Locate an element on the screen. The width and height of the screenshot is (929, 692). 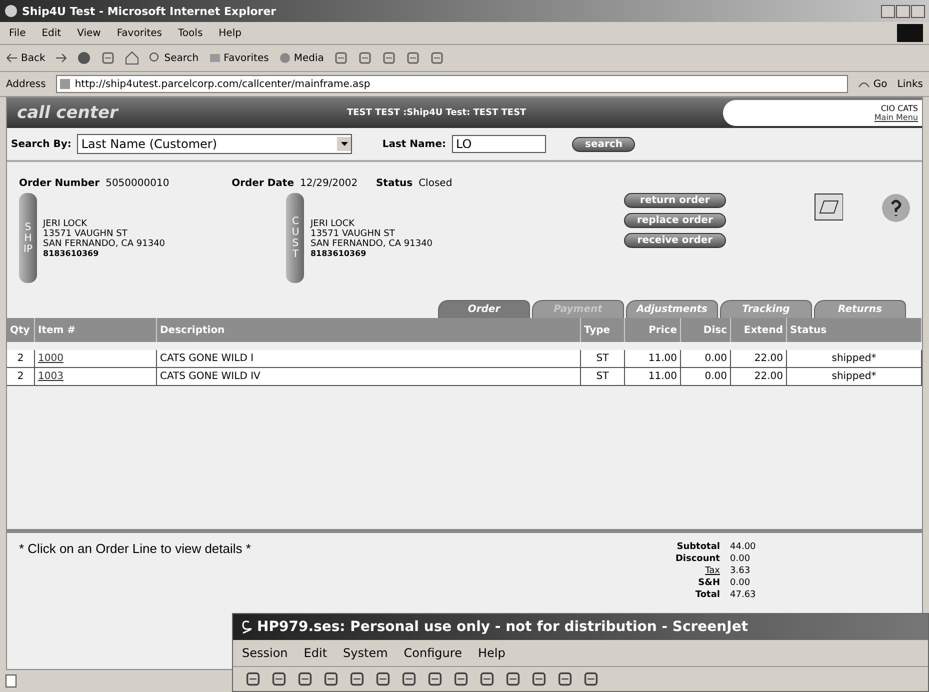
main-menu-link: Main Menu is located at coordinates (896, 117).